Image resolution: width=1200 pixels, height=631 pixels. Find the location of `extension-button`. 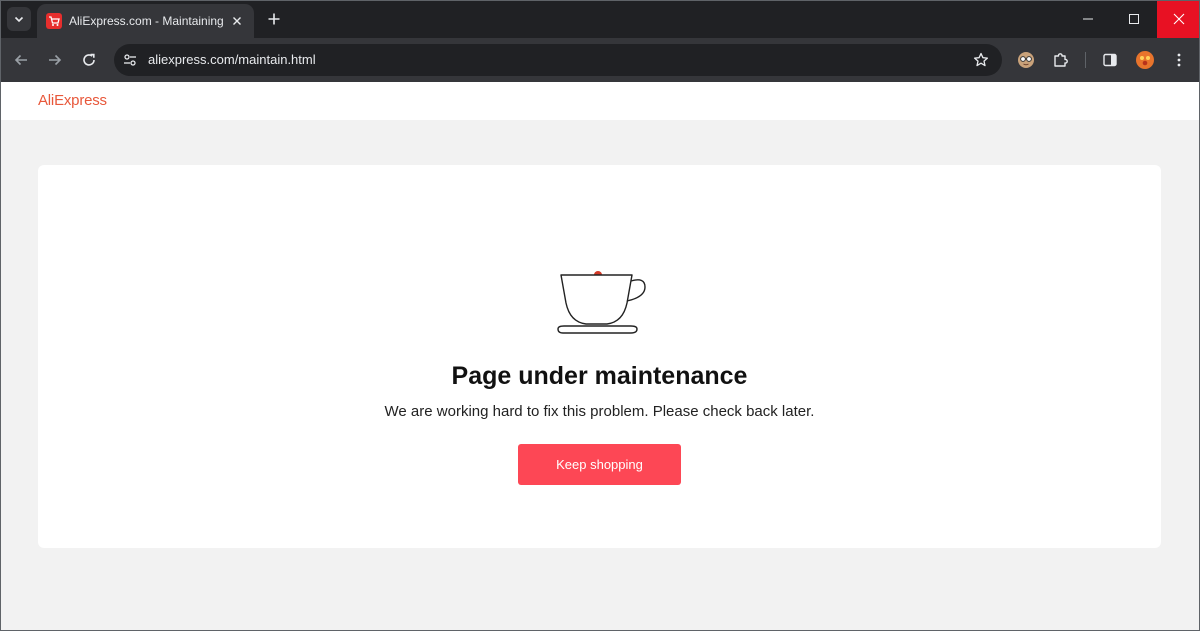

extension-button is located at coordinates (1026, 60).